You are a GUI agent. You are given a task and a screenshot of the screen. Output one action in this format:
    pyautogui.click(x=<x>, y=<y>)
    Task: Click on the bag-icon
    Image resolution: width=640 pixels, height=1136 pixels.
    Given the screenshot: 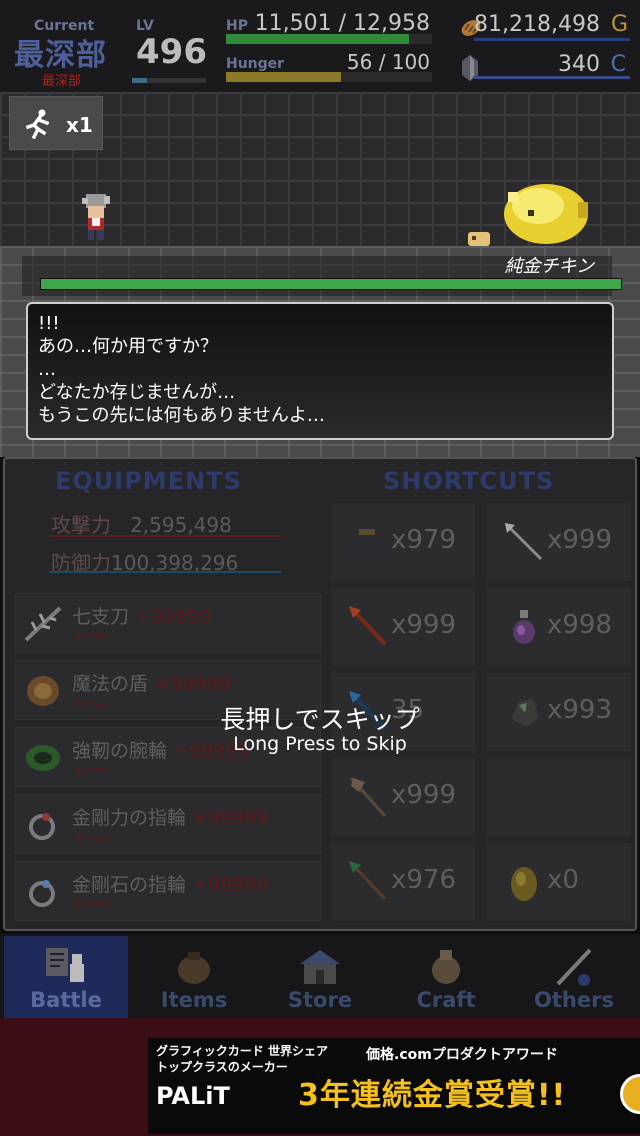 What is the action you would take?
    pyautogui.click(x=194, y=968)
    